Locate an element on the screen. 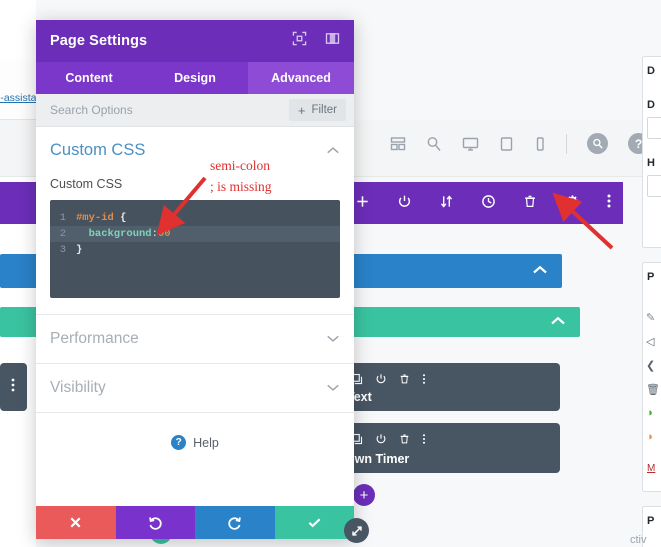  css-selector: #my-id is located at coordinates (95, 218).